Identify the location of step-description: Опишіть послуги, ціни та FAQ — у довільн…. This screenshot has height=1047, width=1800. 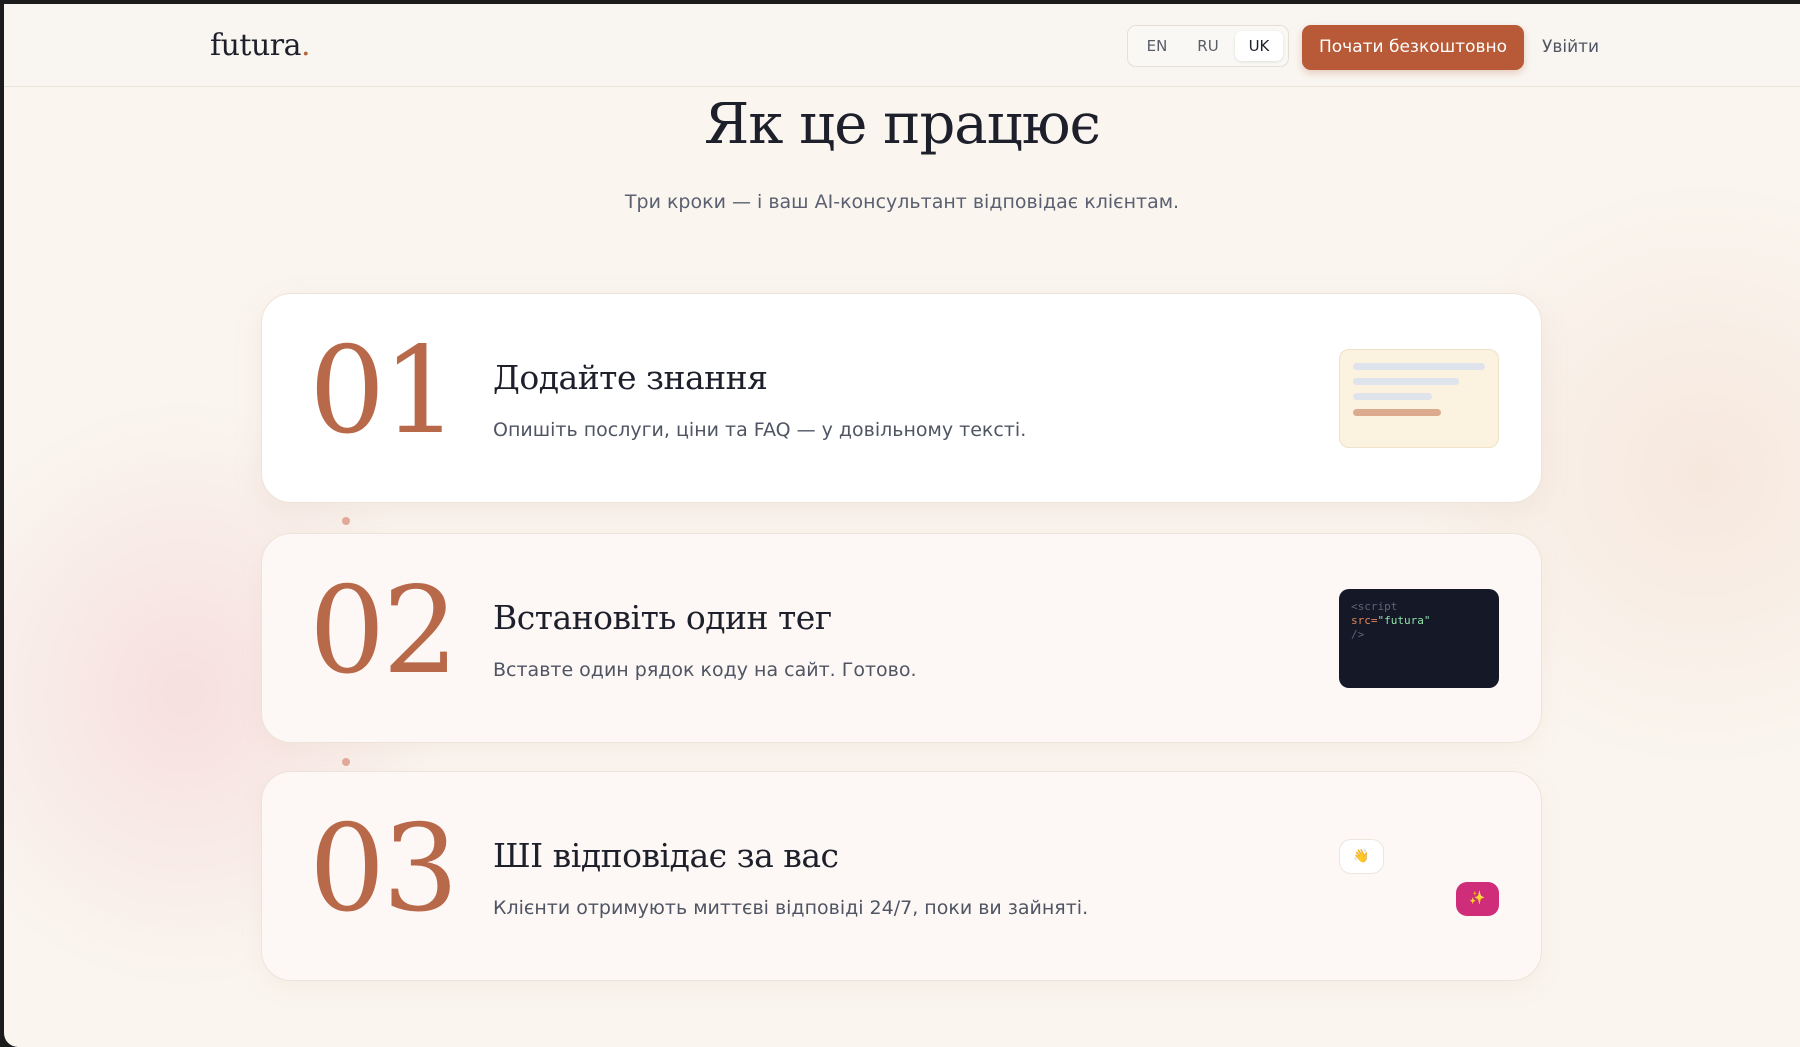
(760, 430).